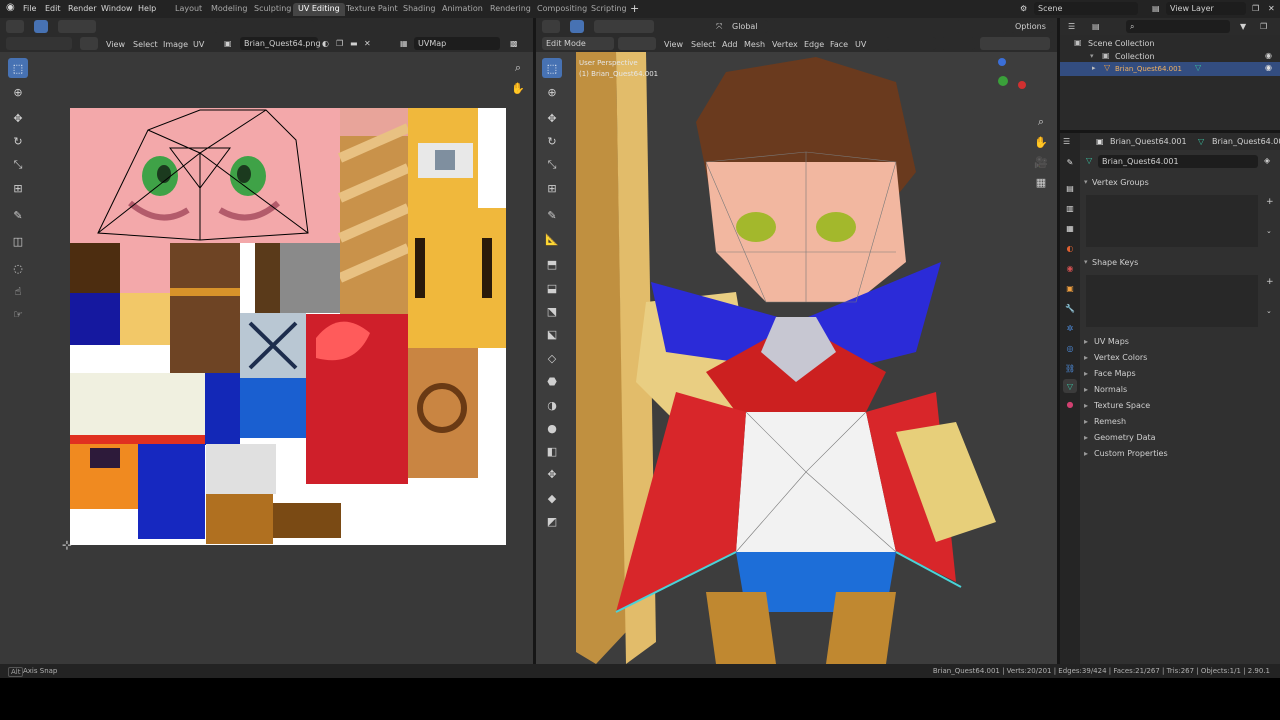 The width and height of the screenshot is (1280, 720). I want to click on vp-scale-tool-icon: ⤡, so click(552, 165).